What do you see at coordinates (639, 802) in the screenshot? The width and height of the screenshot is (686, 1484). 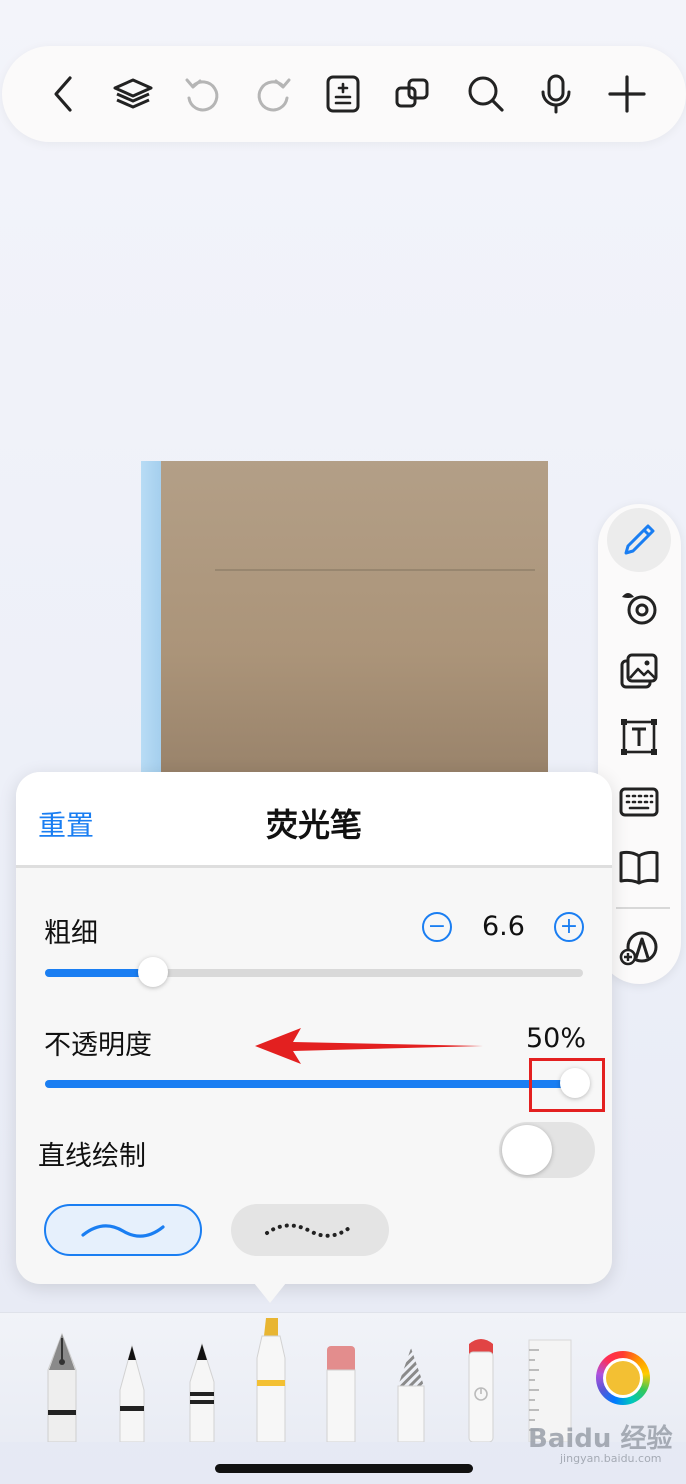 I see `keyboard-icon` at bounding box center [639, 802].